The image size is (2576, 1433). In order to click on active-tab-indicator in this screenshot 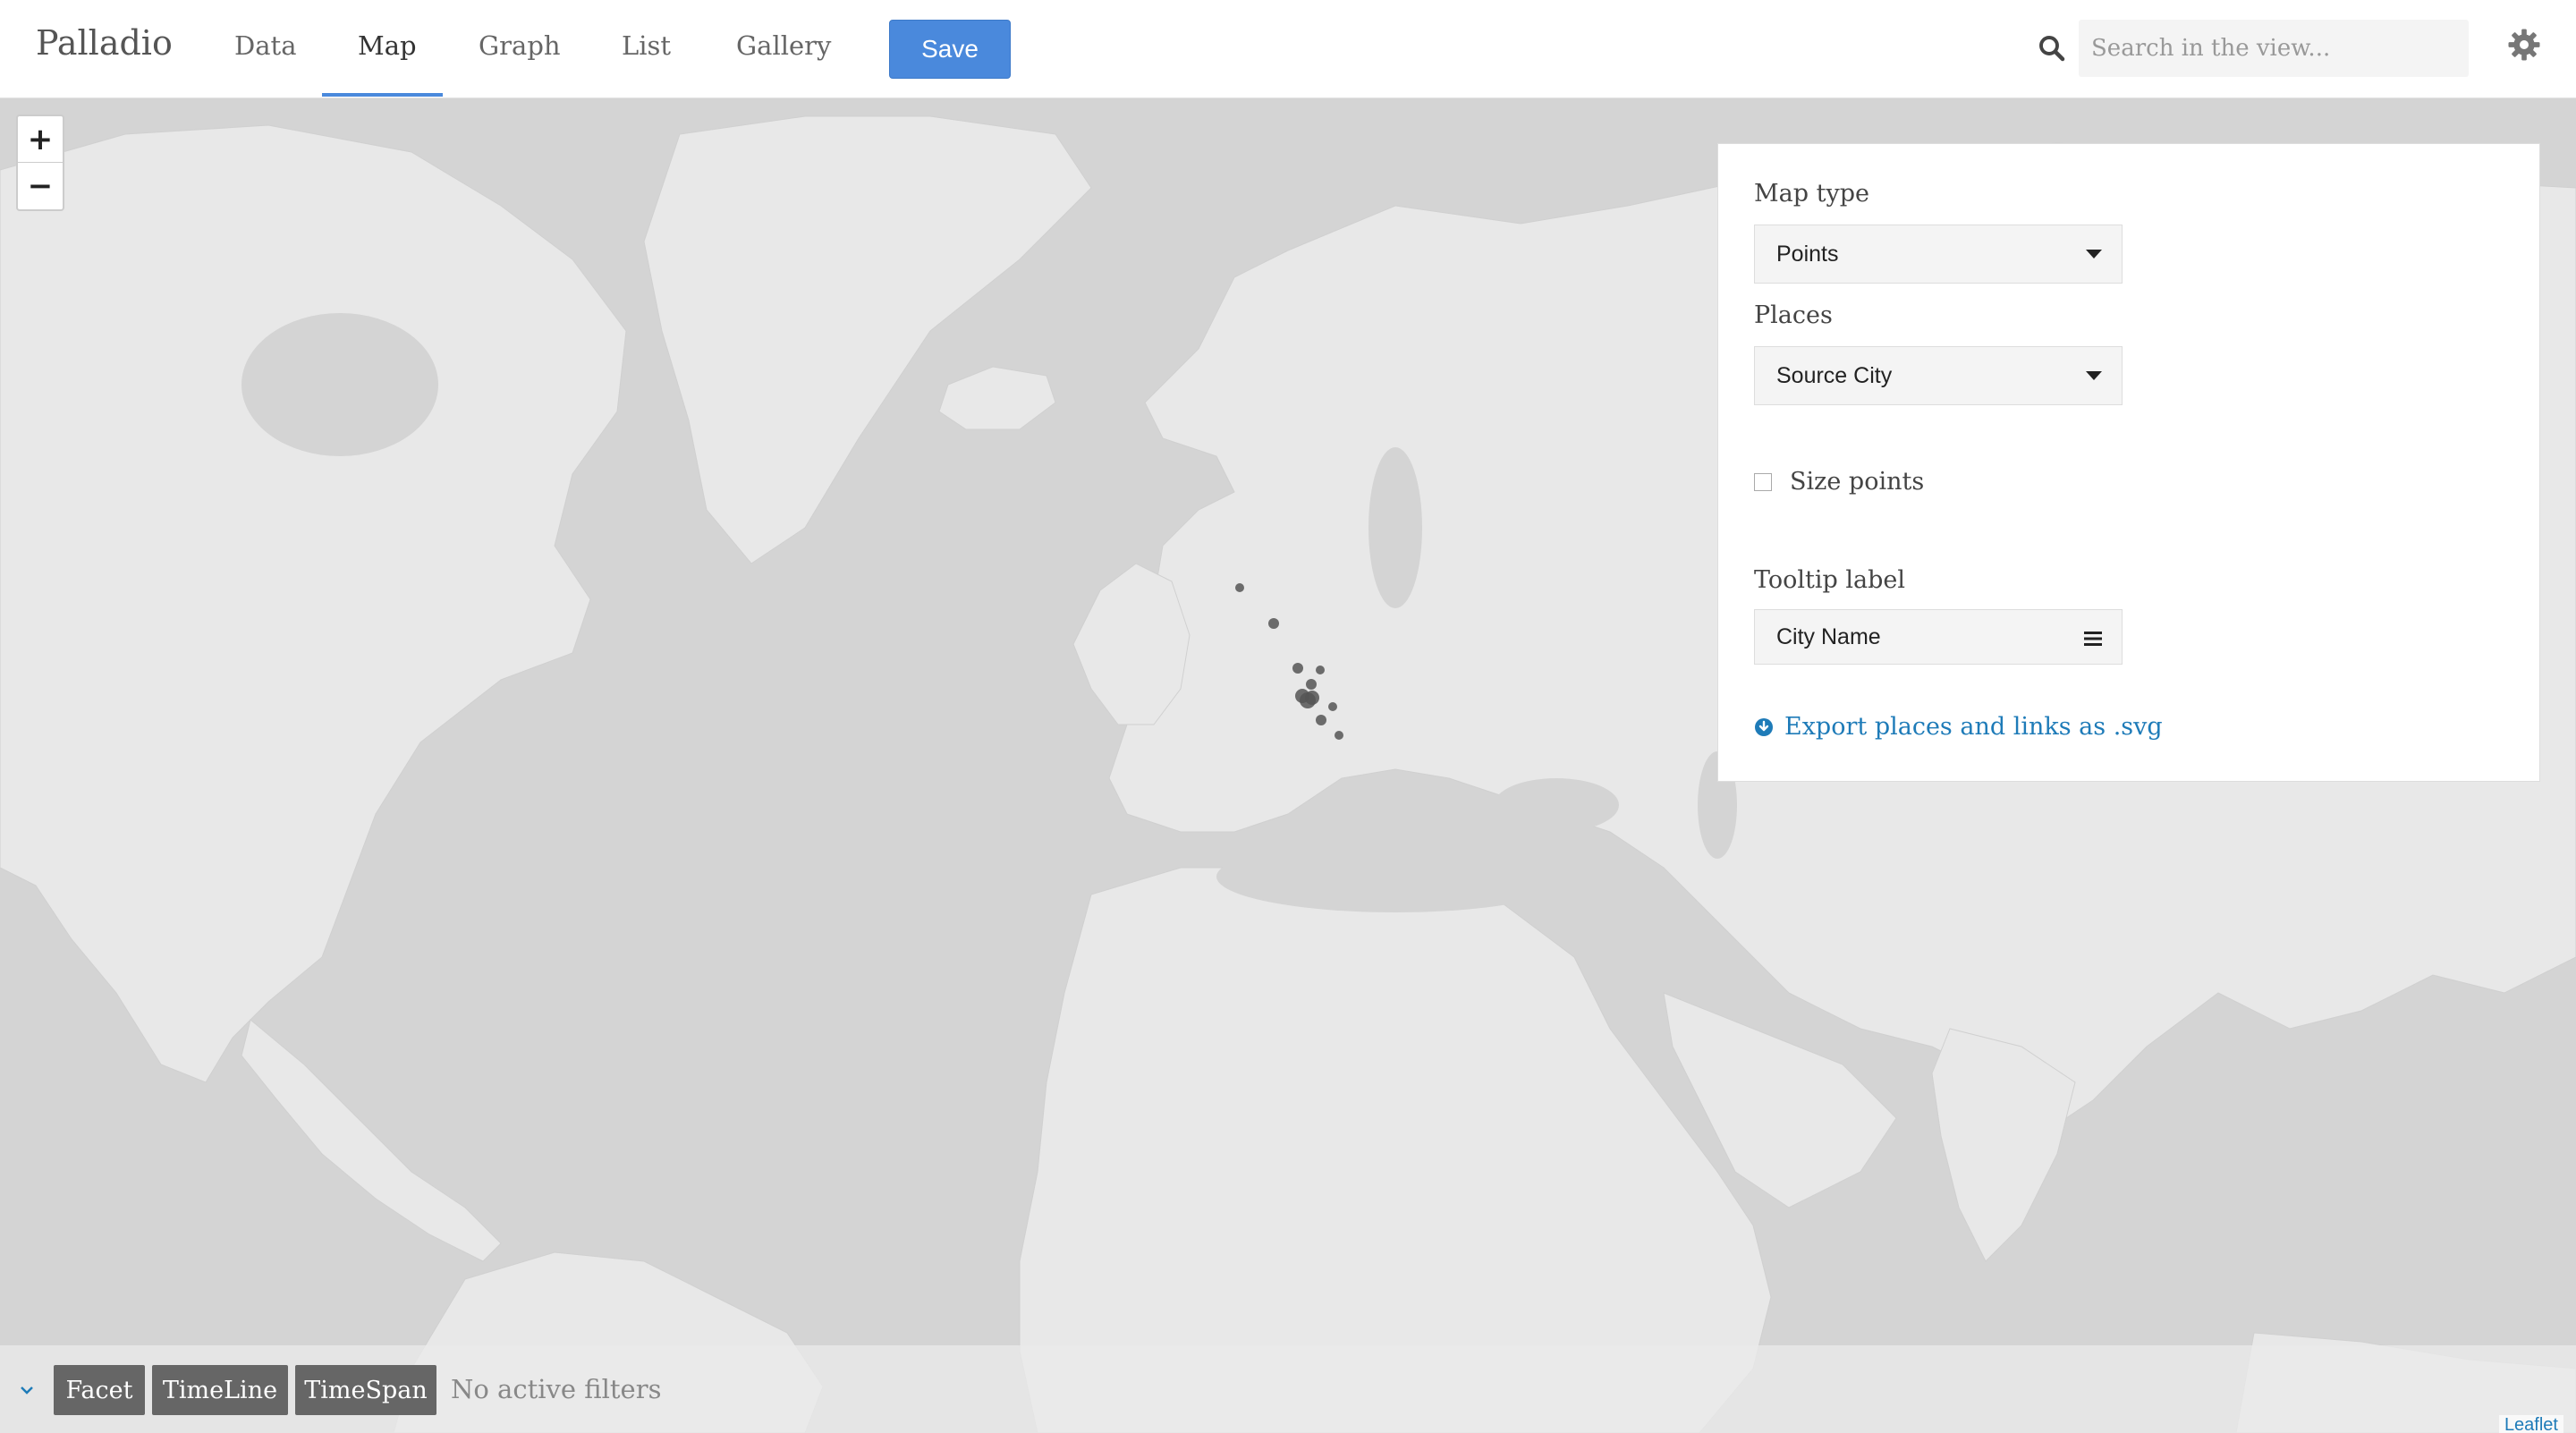, I will do `click(382, 95)`.